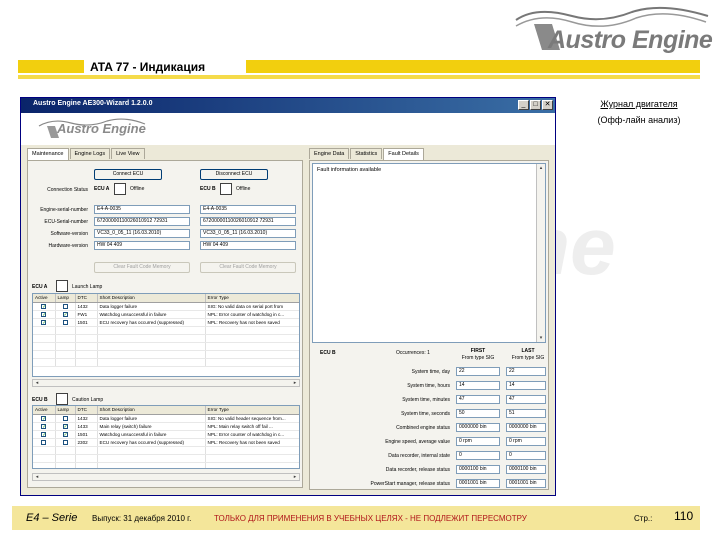 Image resolution: width=720 pixels, height=540 pixels. I want to click on engine-serial-a: E4-A-0035, so click(142, 209).